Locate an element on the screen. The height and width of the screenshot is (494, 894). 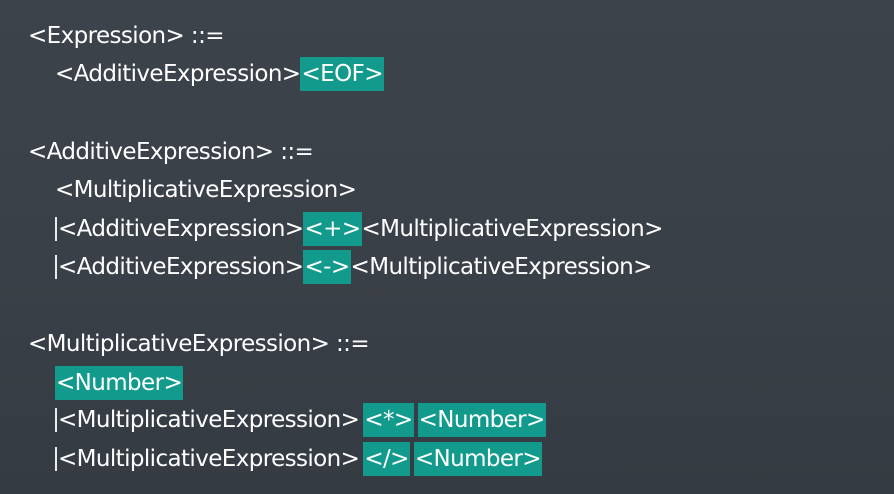
multiplicative-alt-1: <Number> is located at coordinates (119, 383).